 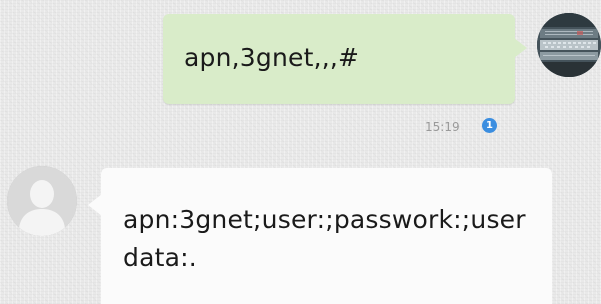 What do you see at coordinates (95, 205) in the screenshot?
I see `incoming-bubble-tail` at bounding box center [95, 205].